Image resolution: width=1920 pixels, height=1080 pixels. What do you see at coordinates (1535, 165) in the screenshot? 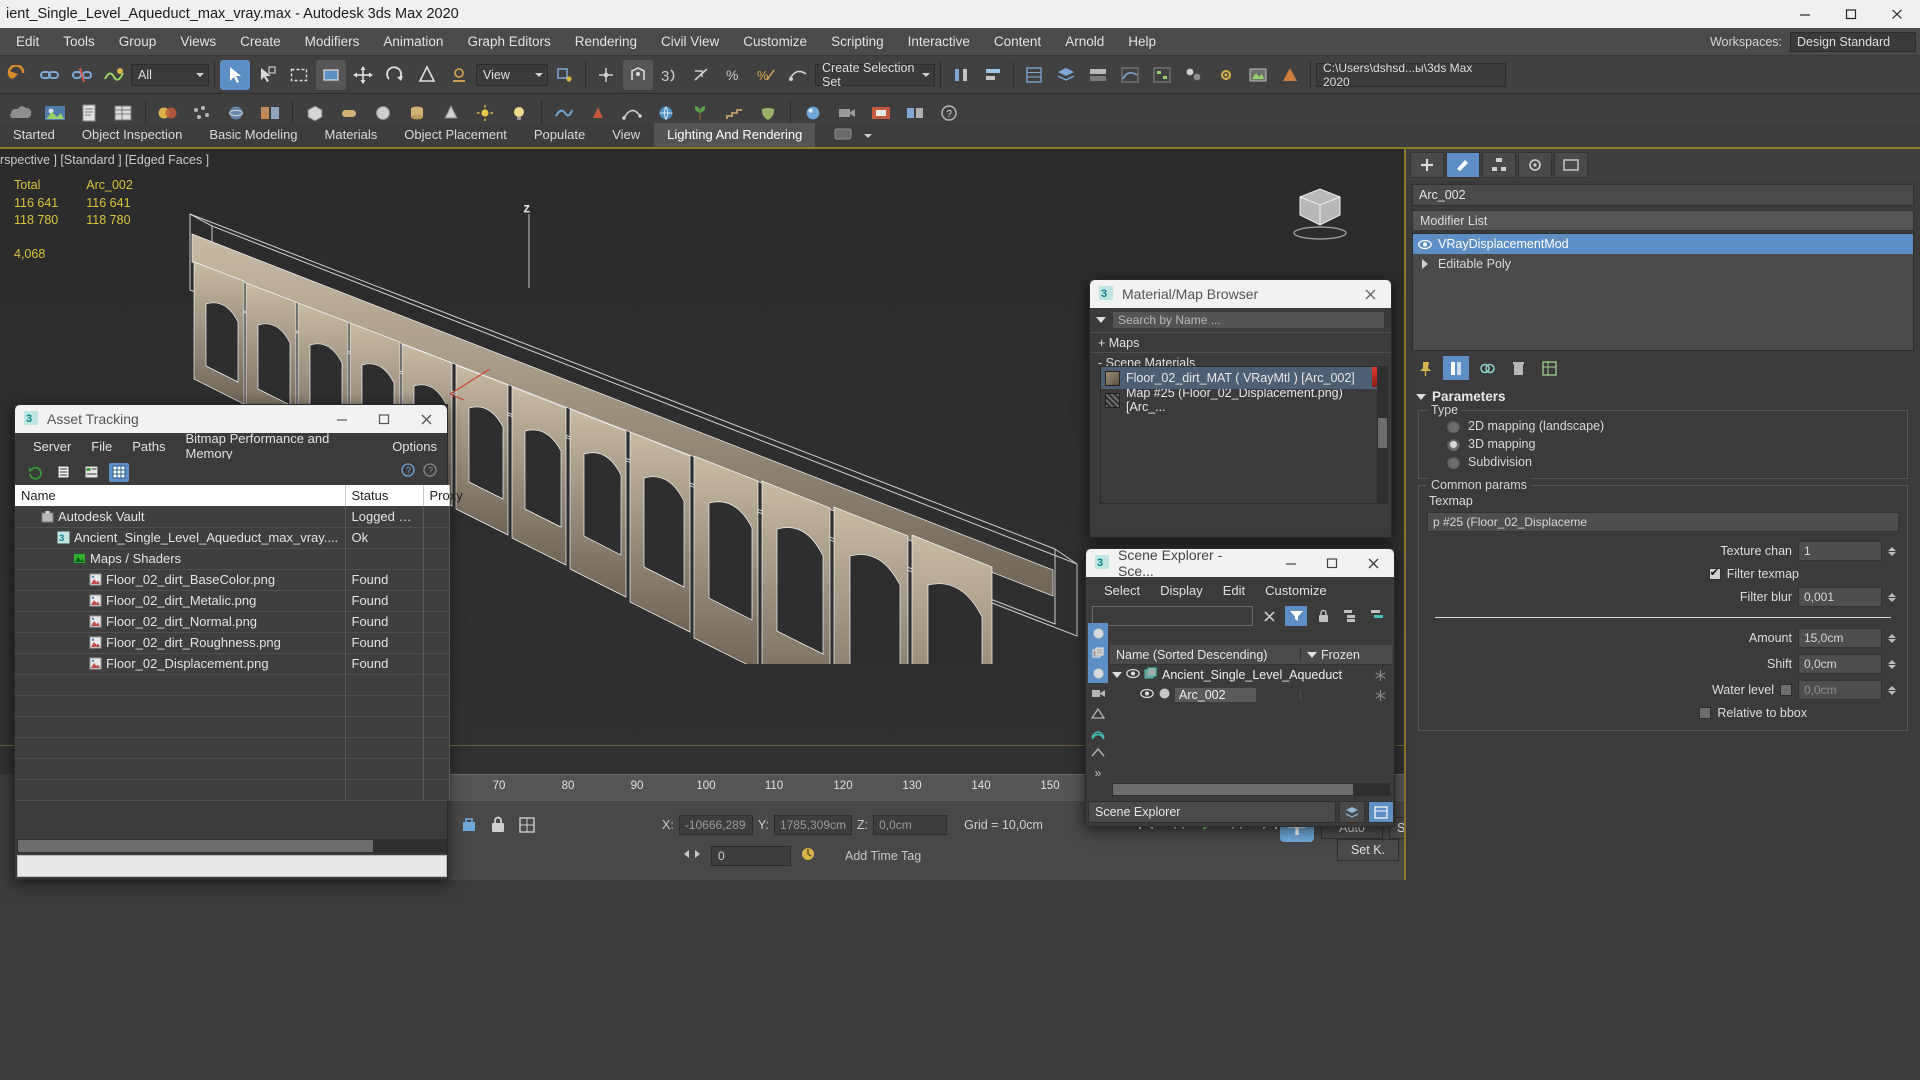
I see `tab-motion` at bounding box center [1535, 165].